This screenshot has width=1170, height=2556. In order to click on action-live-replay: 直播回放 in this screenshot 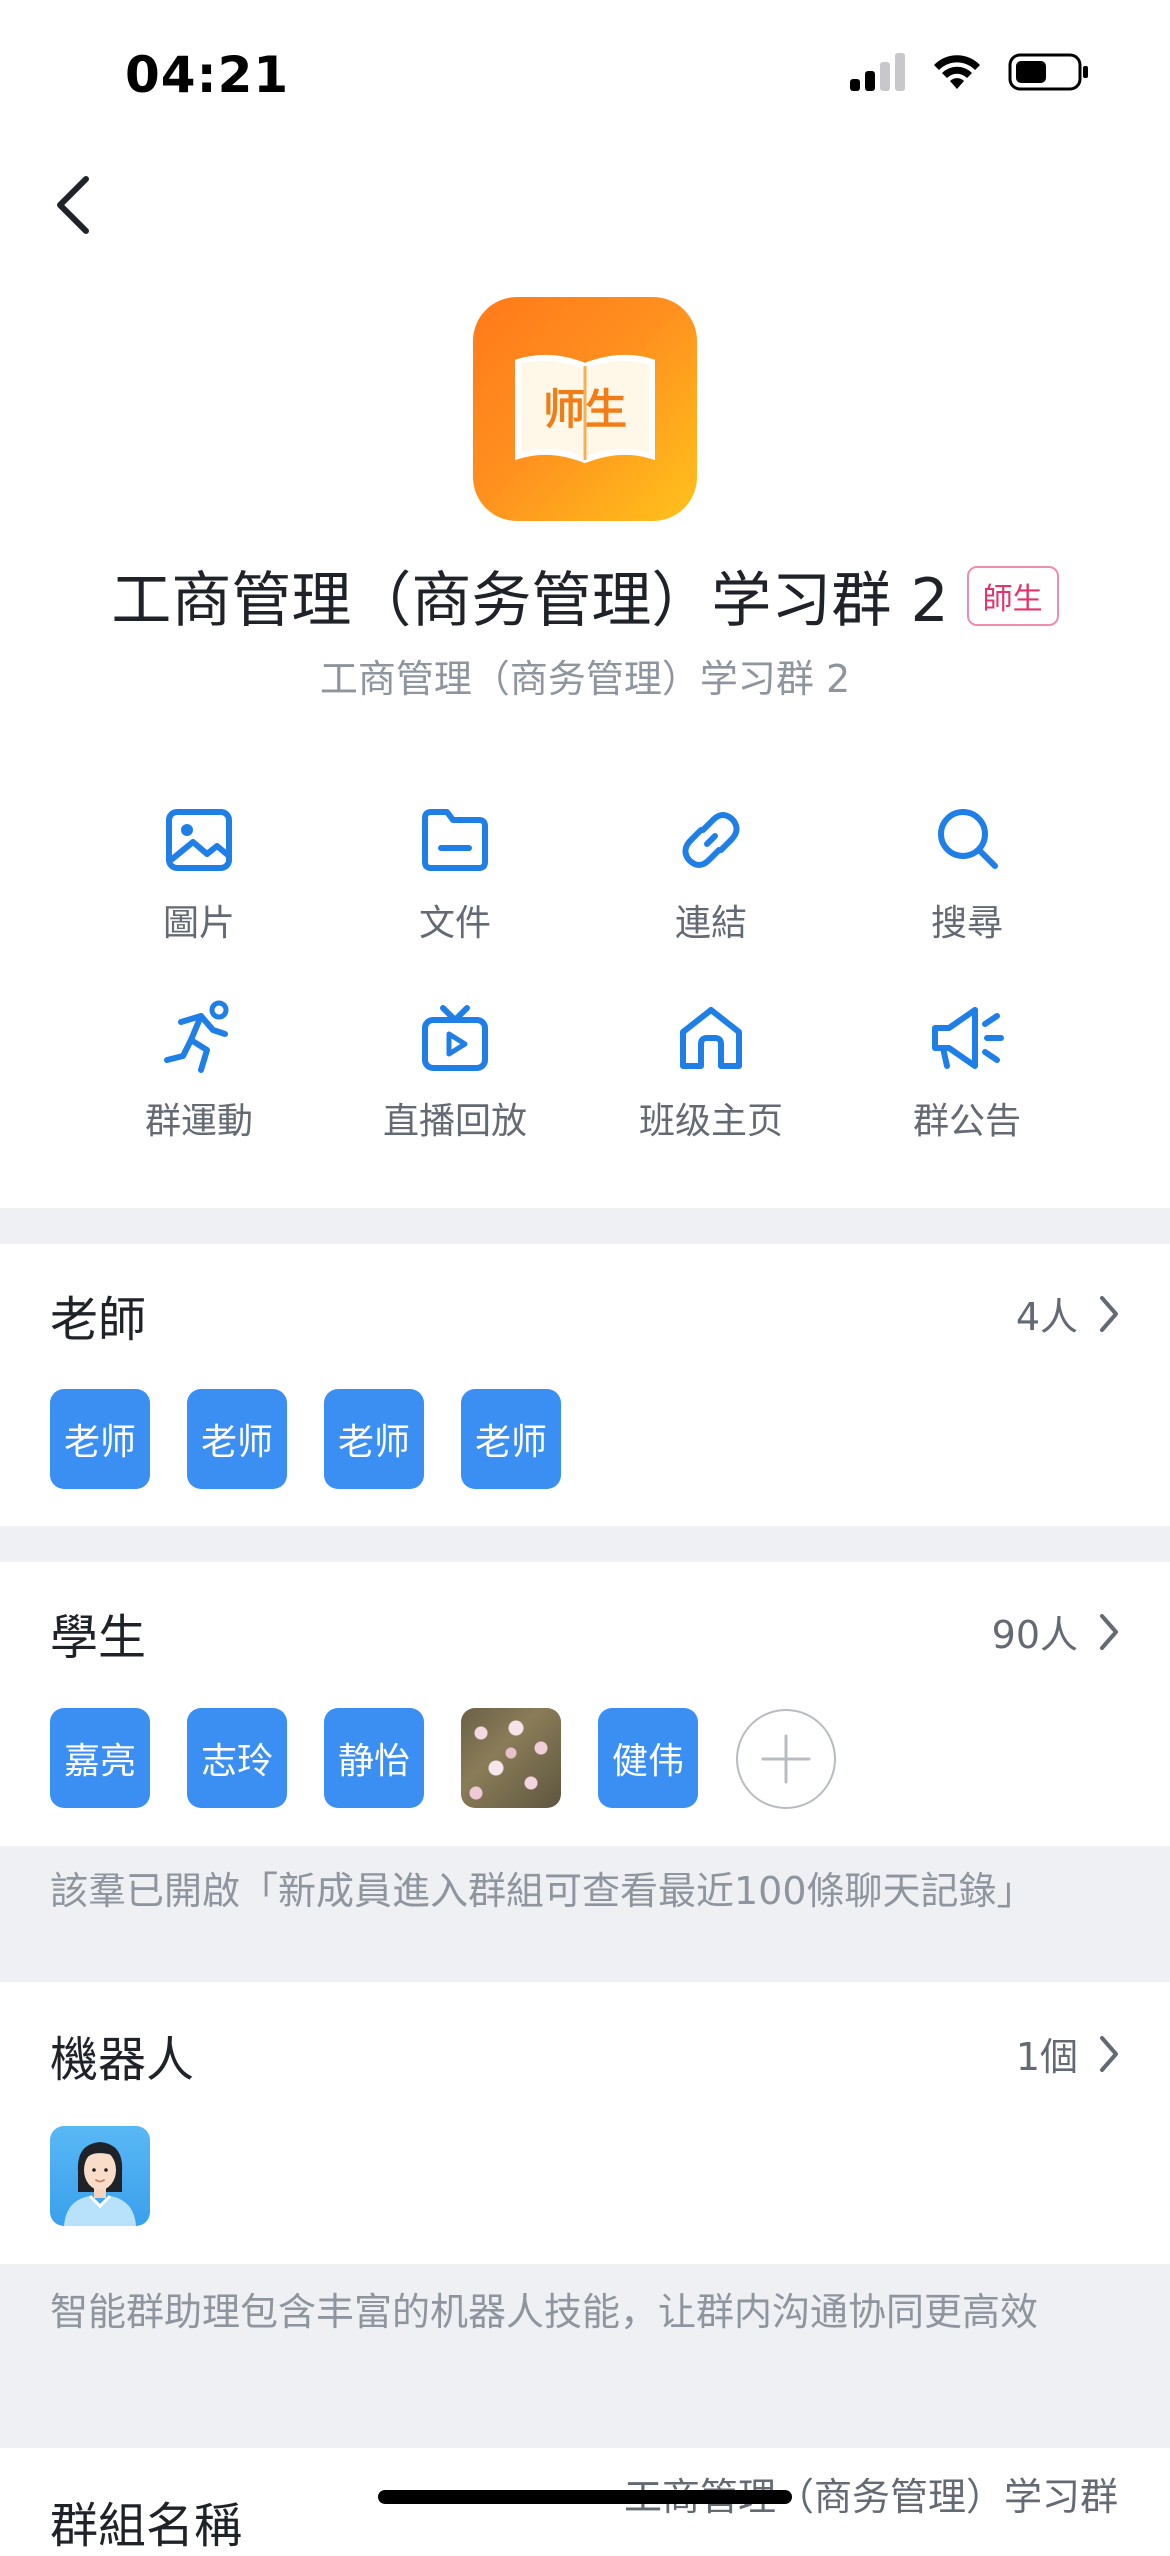, I will do `click(455, 1071)`.